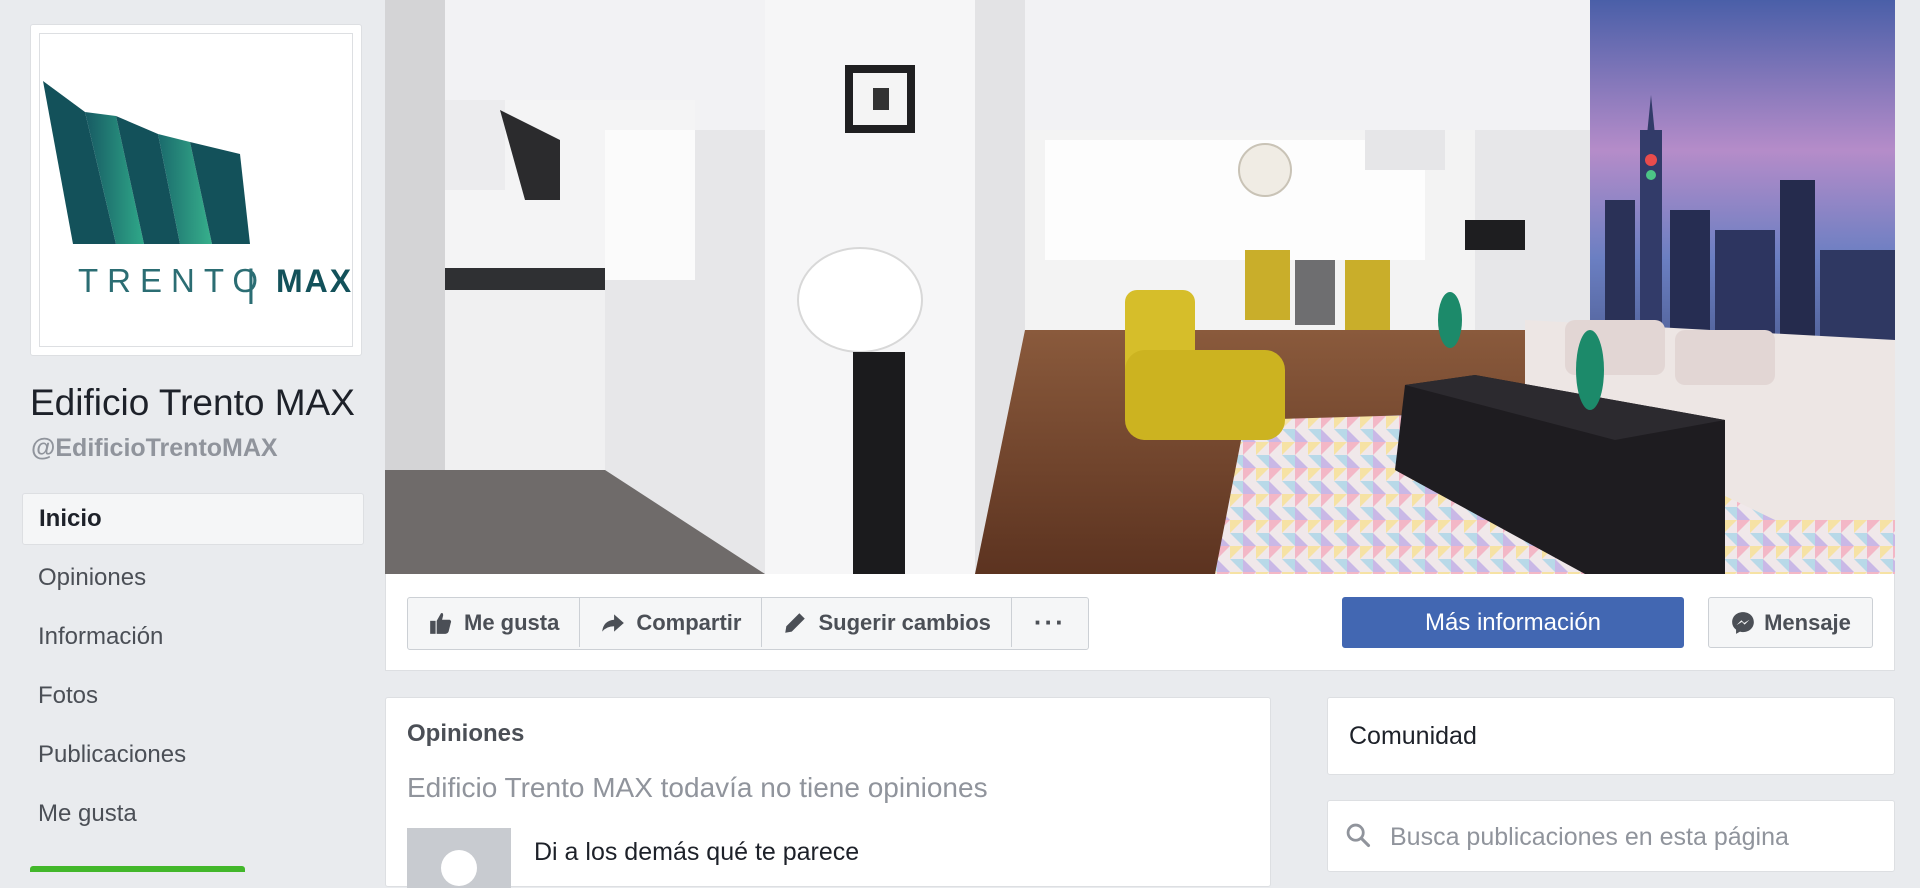 The height and width of the screenshot is (888, 1920). What do you see at coordinates (512, 622) in the screenshot?
I see `like-button-label: Me gusta` at bounding box center [512, 622].